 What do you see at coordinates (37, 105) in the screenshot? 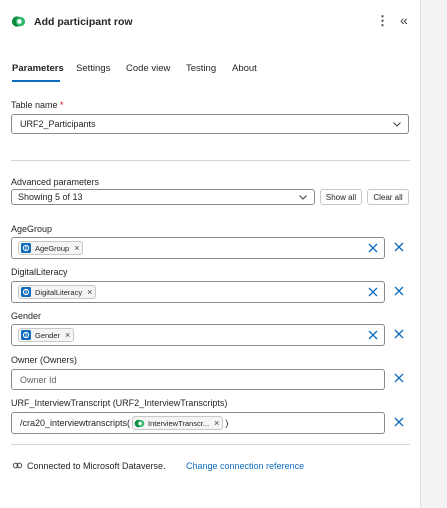
I see `table-name-label: Table name *` at bounding box center [37, 105].